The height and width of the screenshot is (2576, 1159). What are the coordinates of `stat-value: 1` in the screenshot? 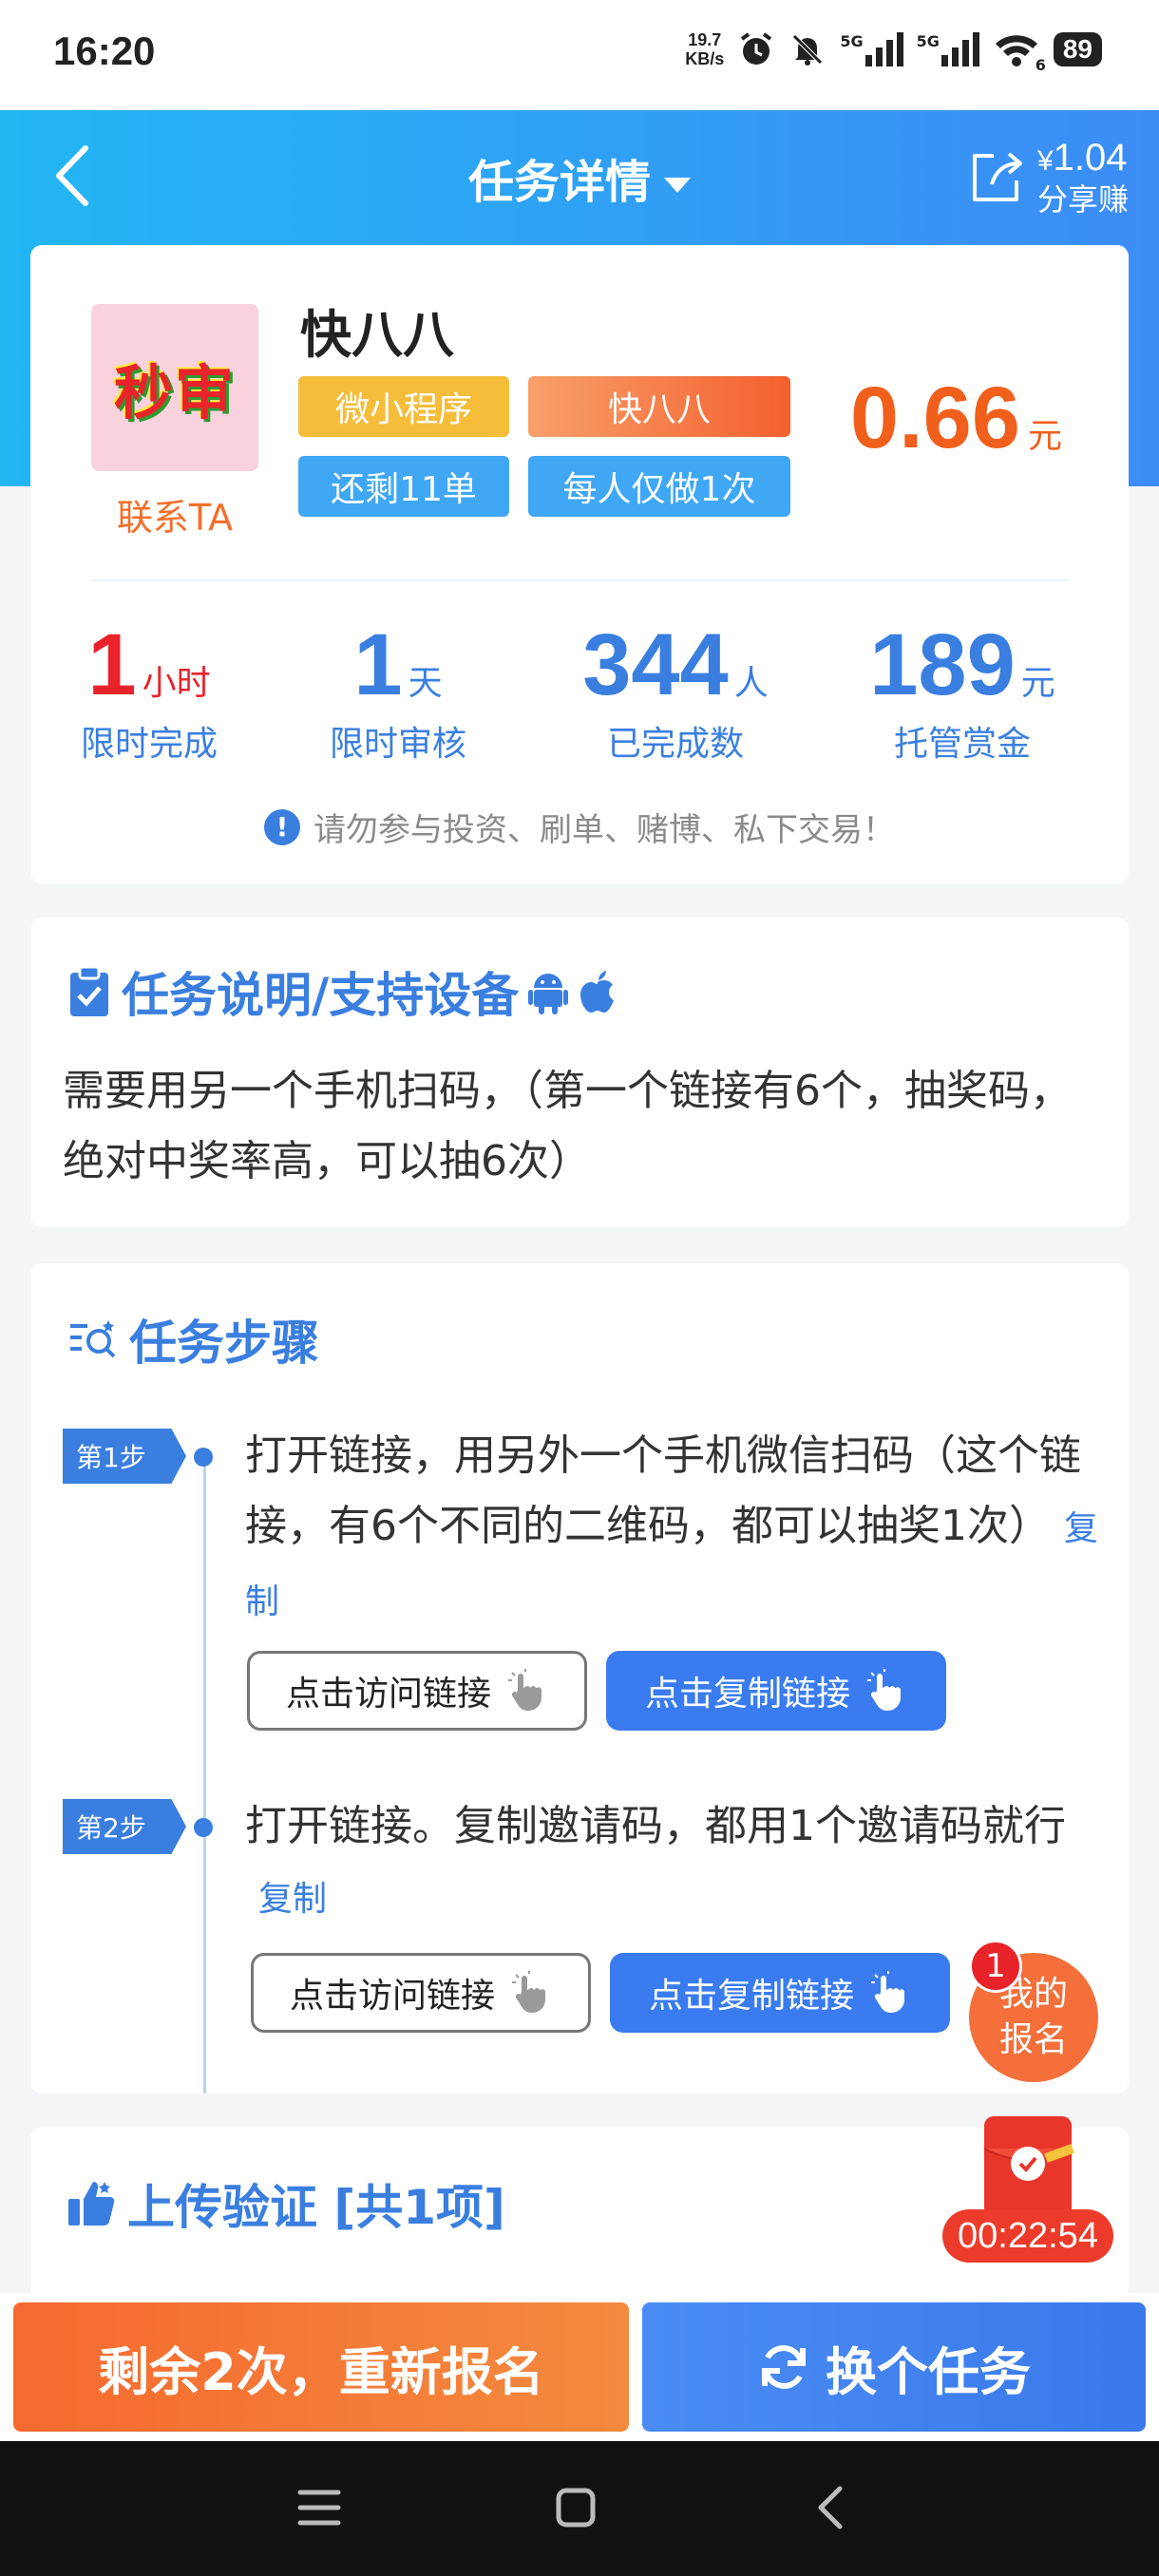 It's located at (112, 664).